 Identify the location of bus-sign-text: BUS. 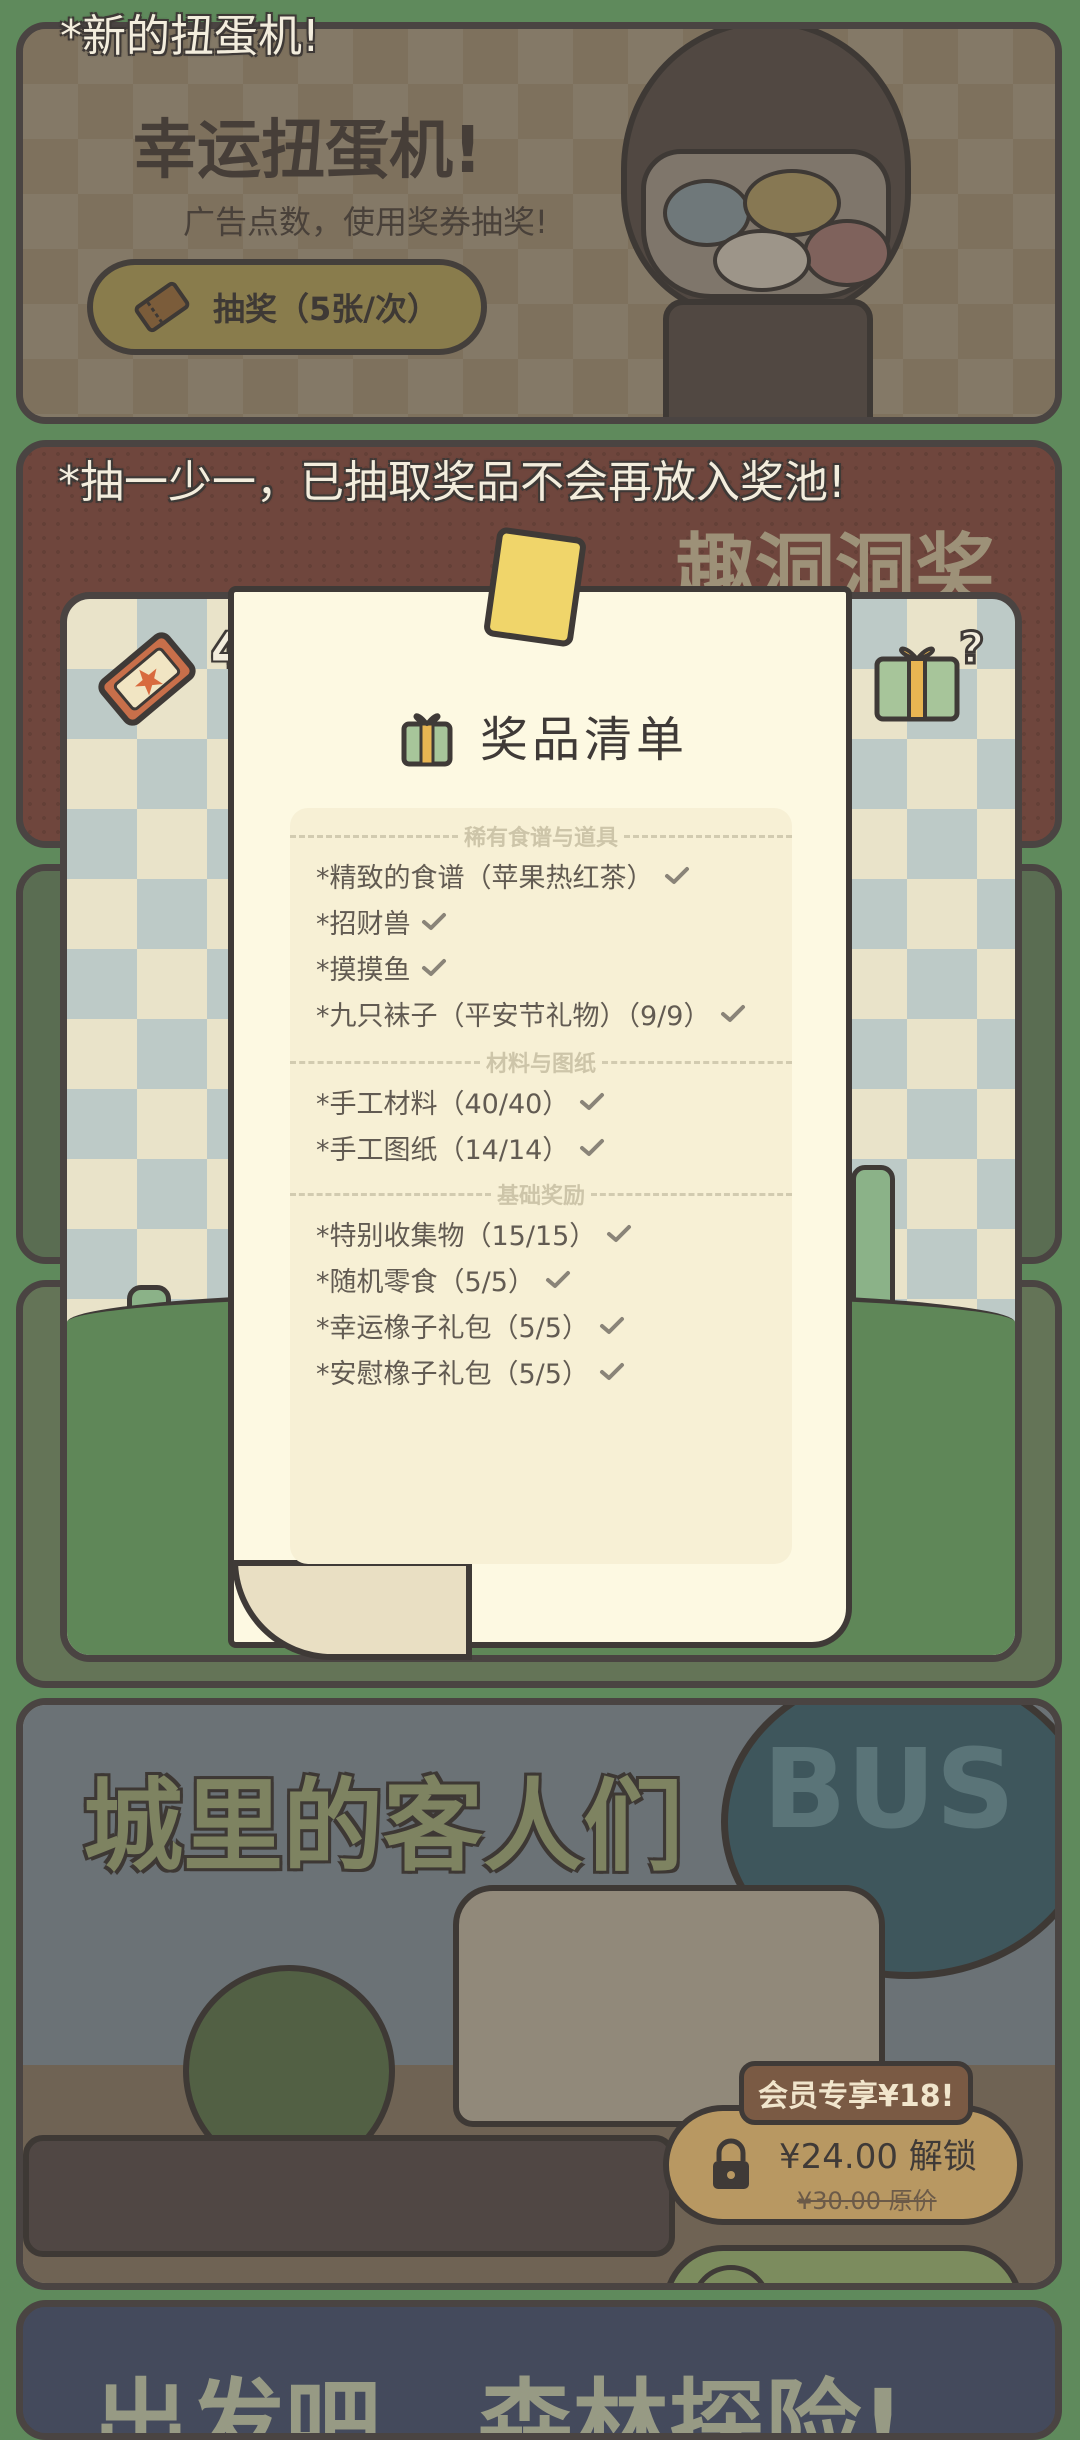
(888, 1789).